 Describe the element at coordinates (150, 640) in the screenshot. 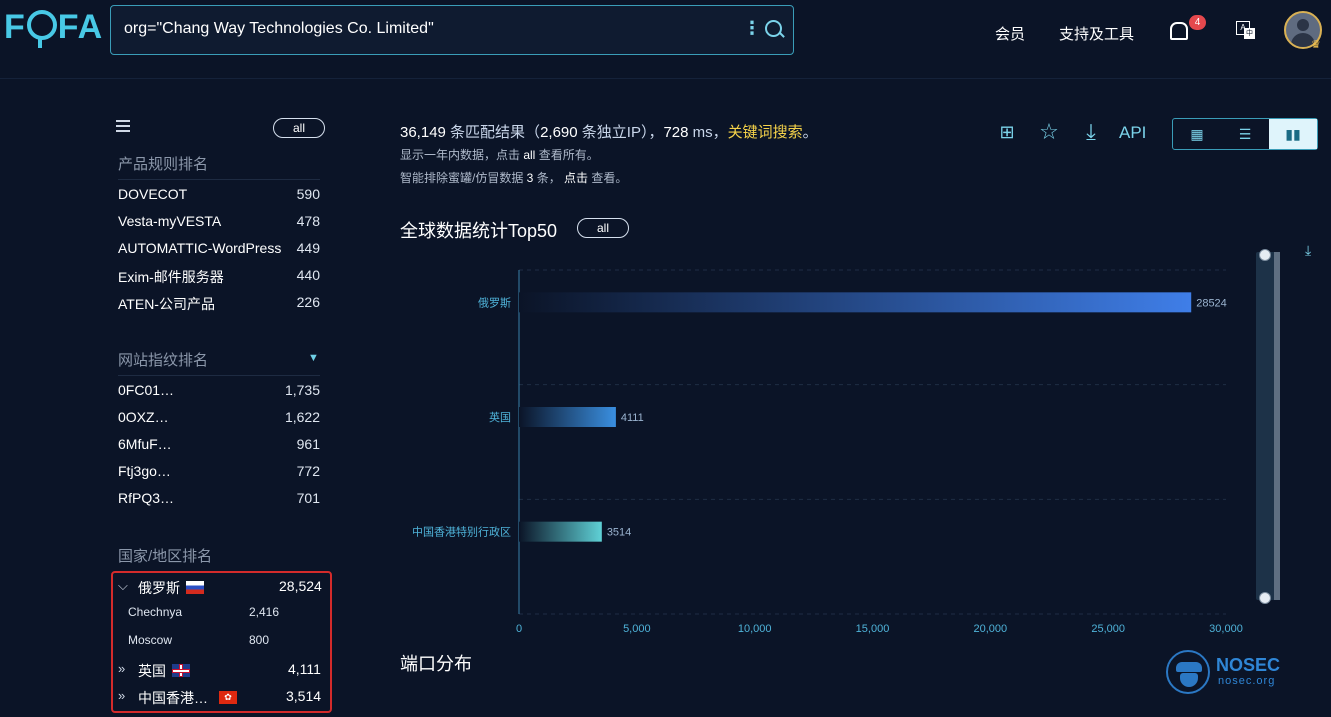

I see `region-name-moscow: Moscow` at that location.